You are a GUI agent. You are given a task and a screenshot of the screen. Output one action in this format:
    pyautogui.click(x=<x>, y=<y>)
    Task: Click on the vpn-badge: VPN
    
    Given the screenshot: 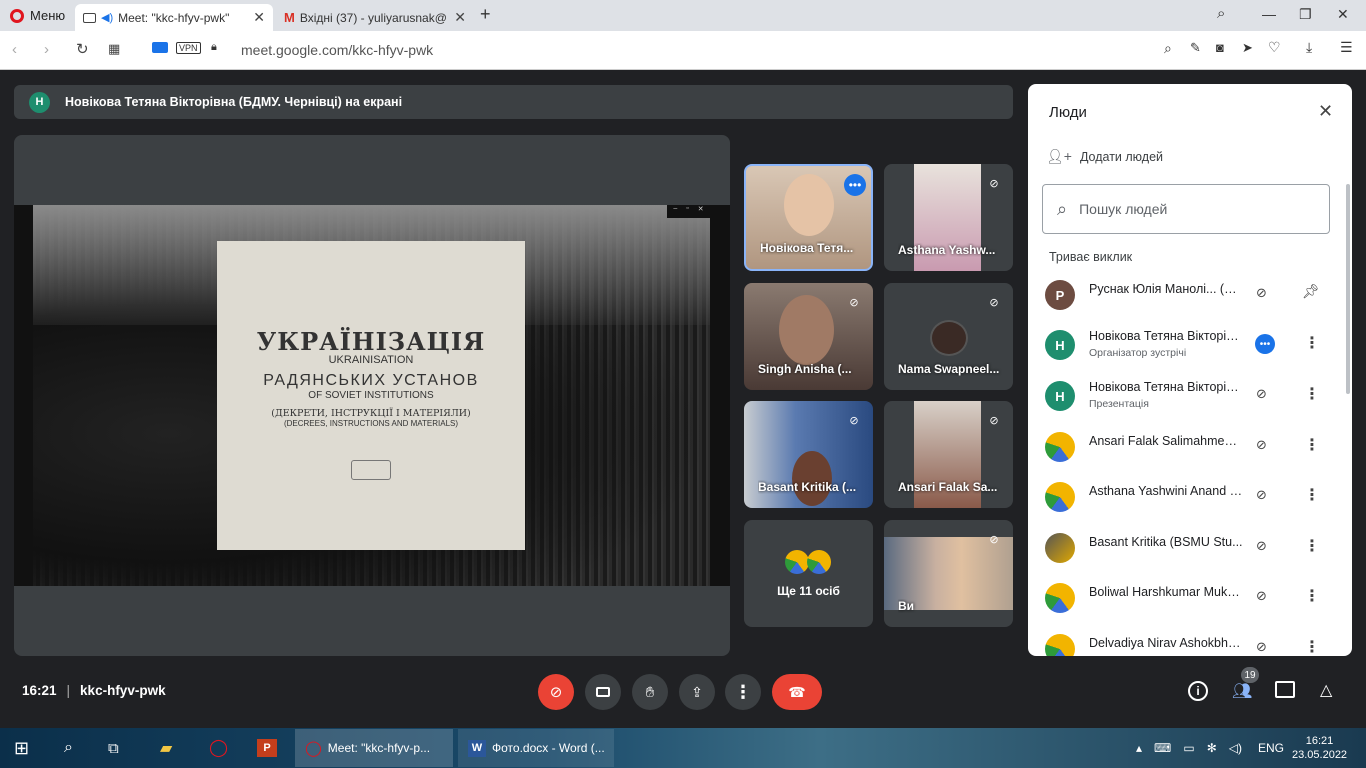 What is the action you would take?
    pyautogui.click(x=188, y=48)
    